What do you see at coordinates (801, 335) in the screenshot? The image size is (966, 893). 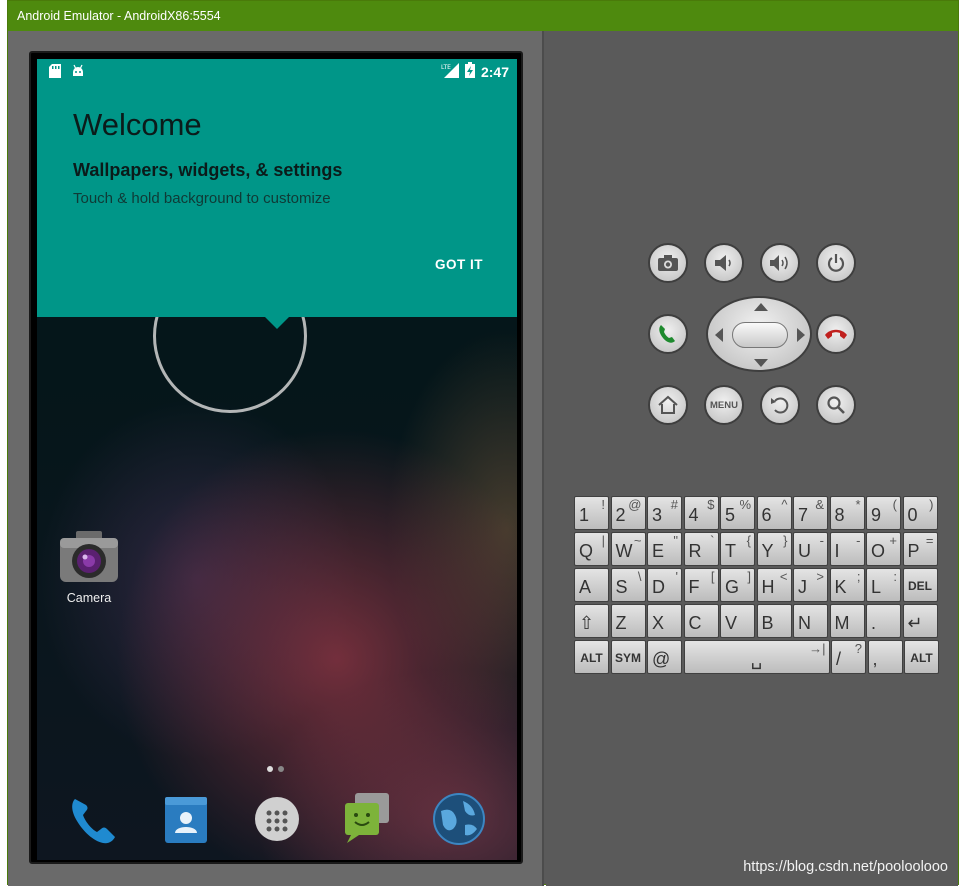 I see `dpad-right-icon` at bounding box center [801, 335].